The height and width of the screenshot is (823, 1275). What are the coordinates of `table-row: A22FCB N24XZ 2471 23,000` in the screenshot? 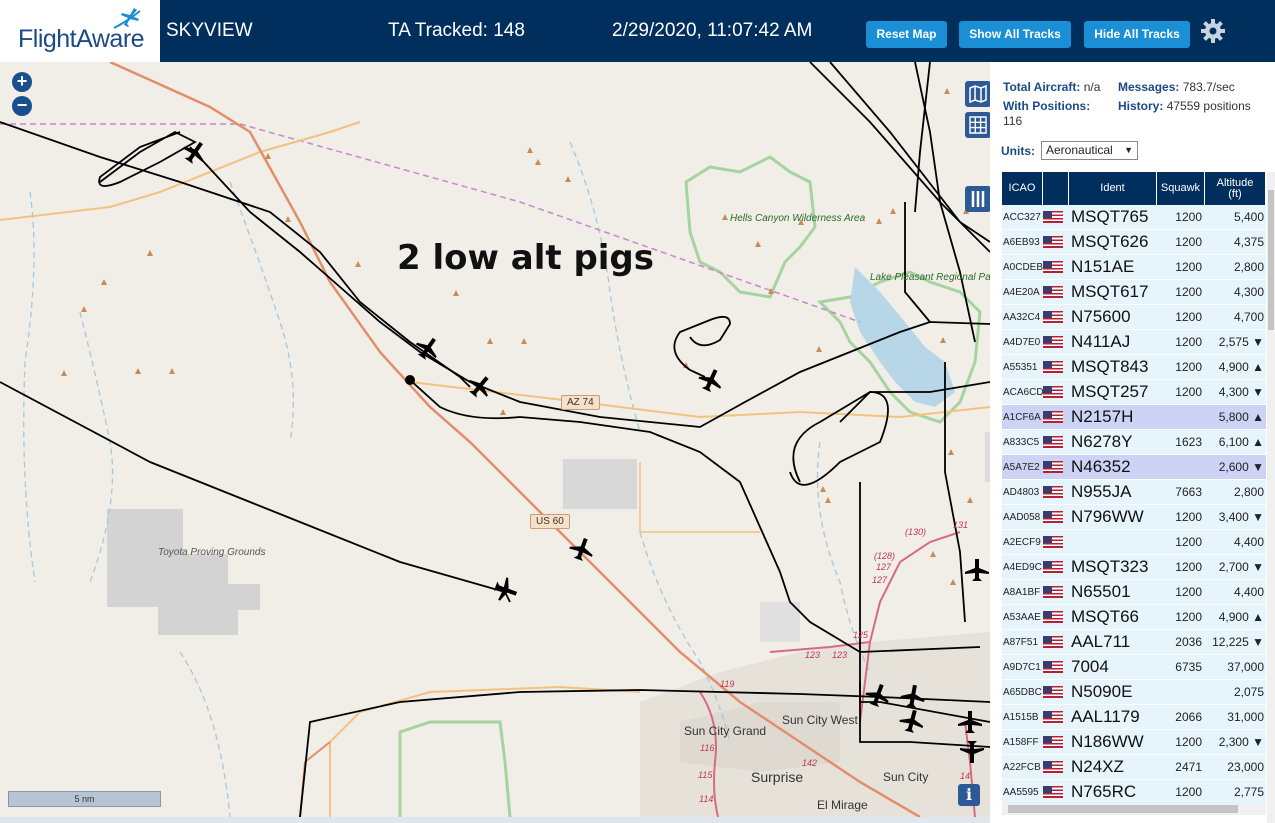 It's located at (1134, 767).